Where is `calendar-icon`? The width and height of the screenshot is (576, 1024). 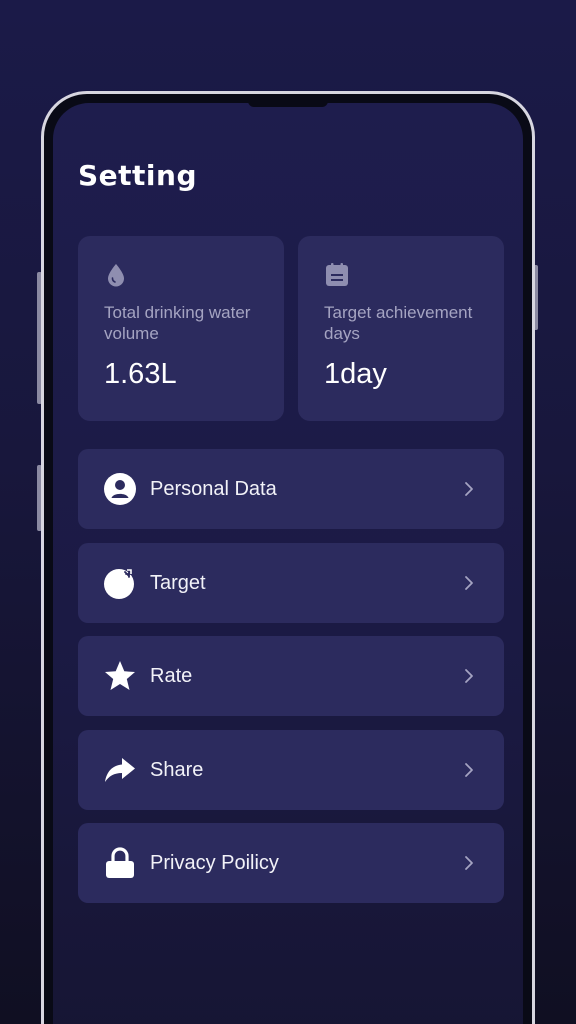 calendar-icon is located at coordinates (336, 275).